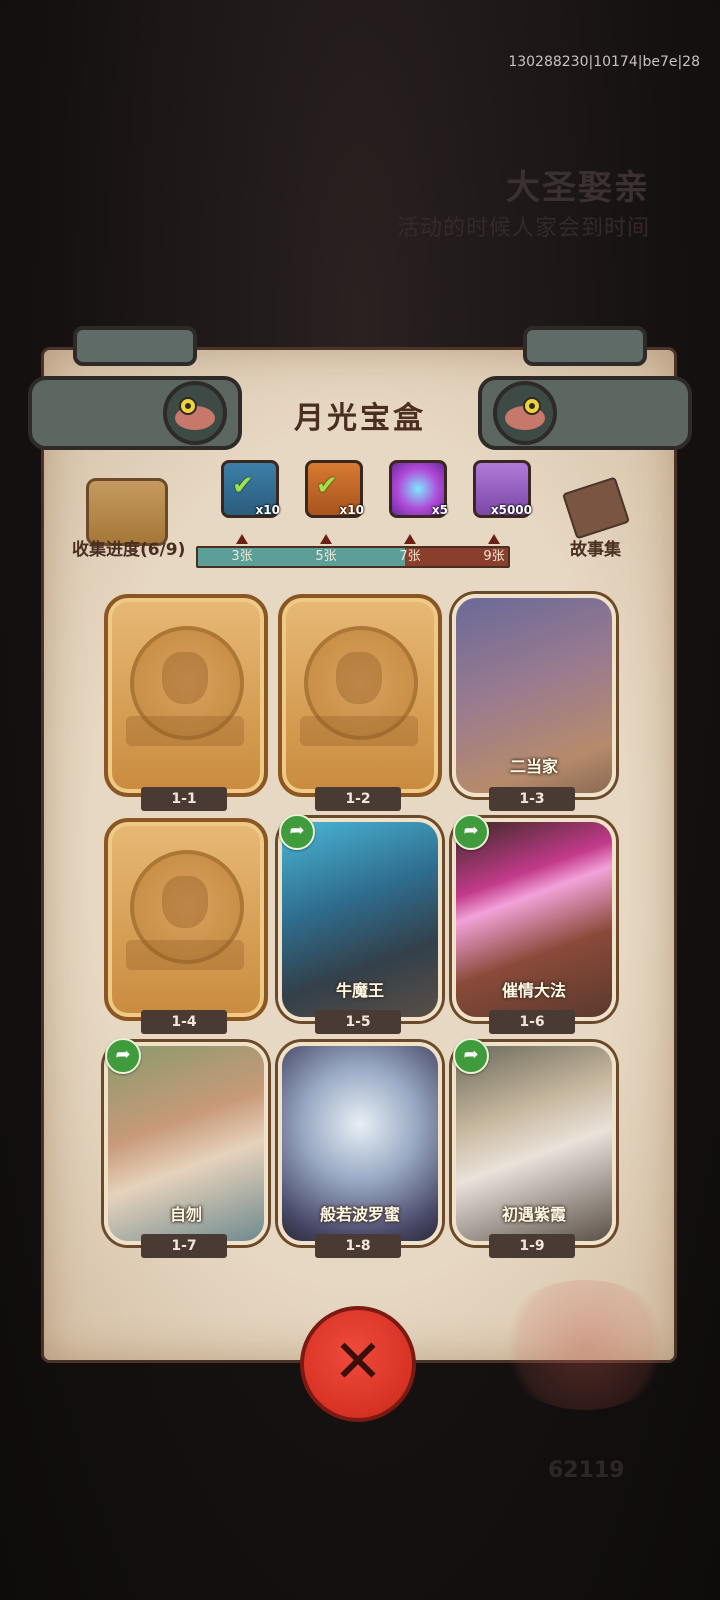  What do you see at coordinates (358, 799) in the screenshot?
I see `card-id-label: 1-2` at bounding box center [358, 799].